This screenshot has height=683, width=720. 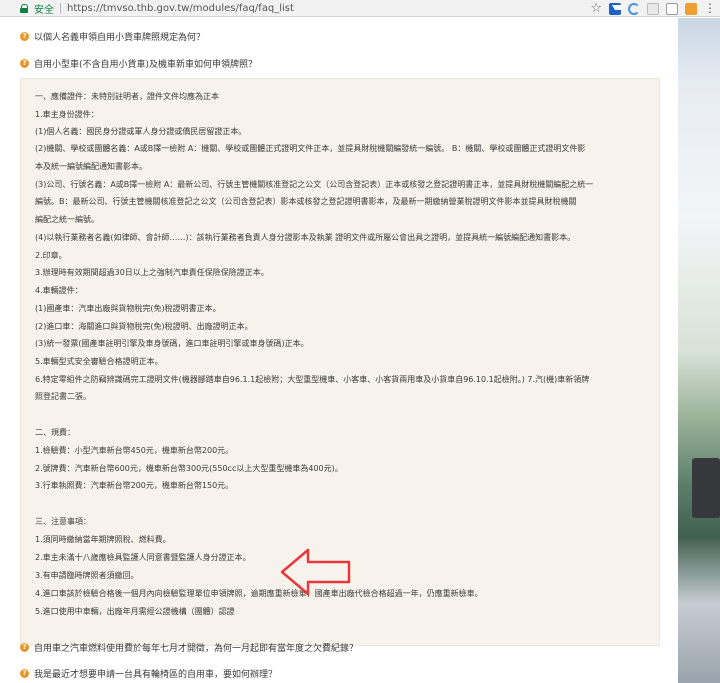 What do you see at coordinates (155, 673) in the screenshot?
I see `question-text: 我是最近才想要申請一台具有輪椅區的自用車，要如何辦理？` at bounding box center [155, 673].